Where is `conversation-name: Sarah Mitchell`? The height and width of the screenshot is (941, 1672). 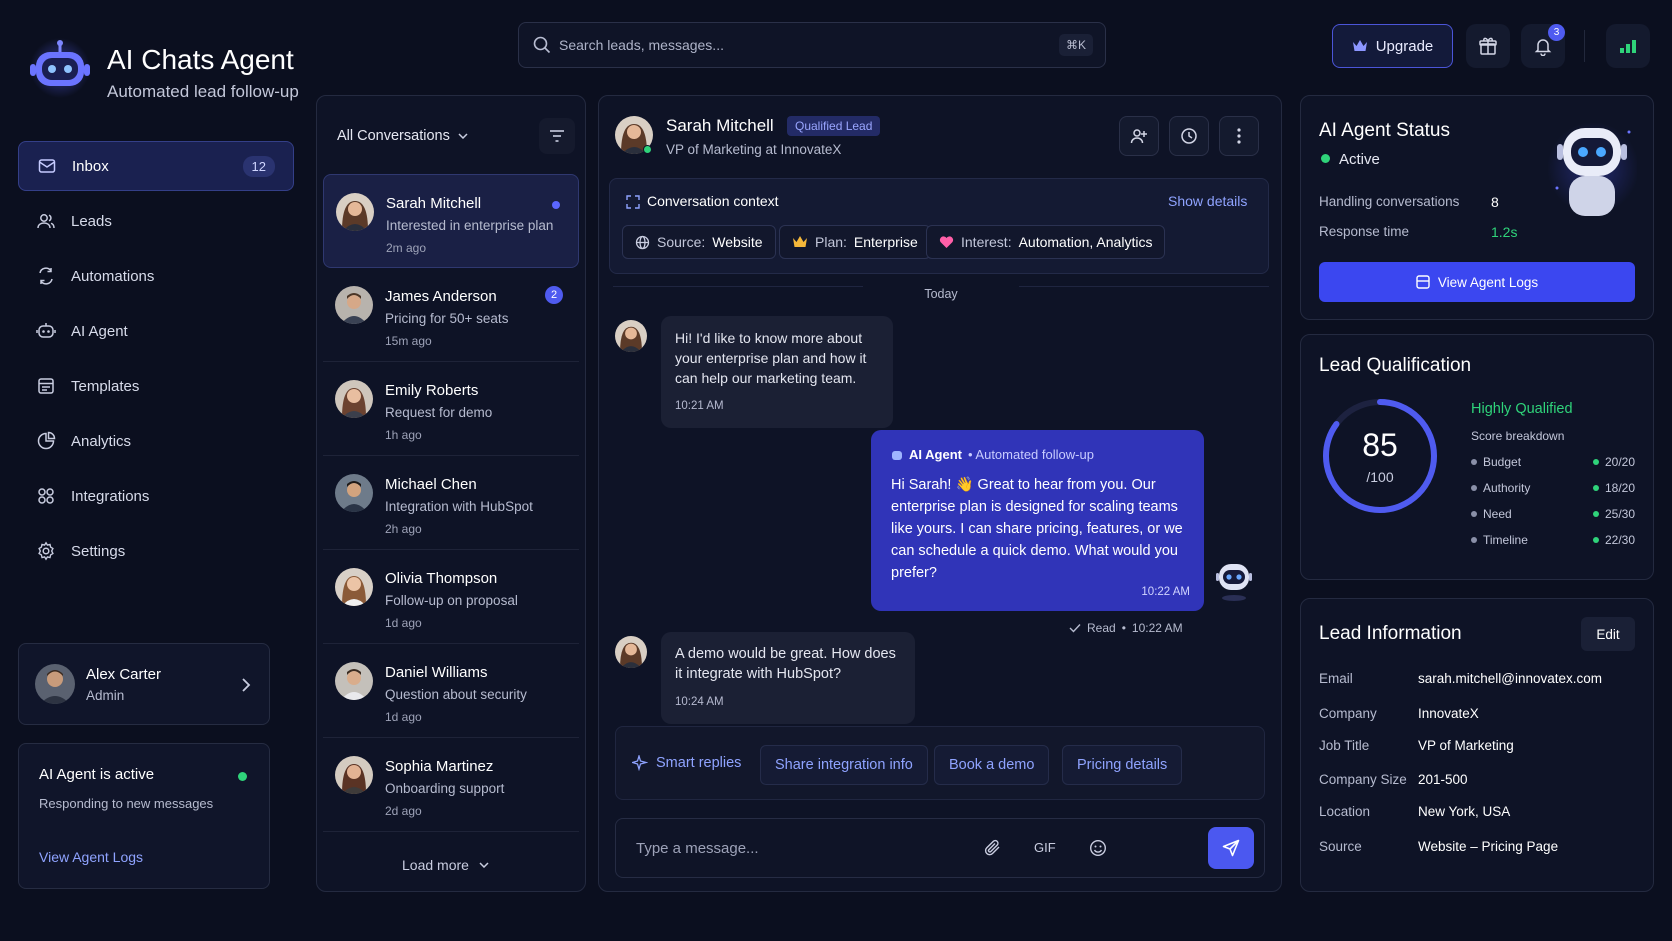
conversation-name: Sarah Mitchell is located at coordinates (434, 203).